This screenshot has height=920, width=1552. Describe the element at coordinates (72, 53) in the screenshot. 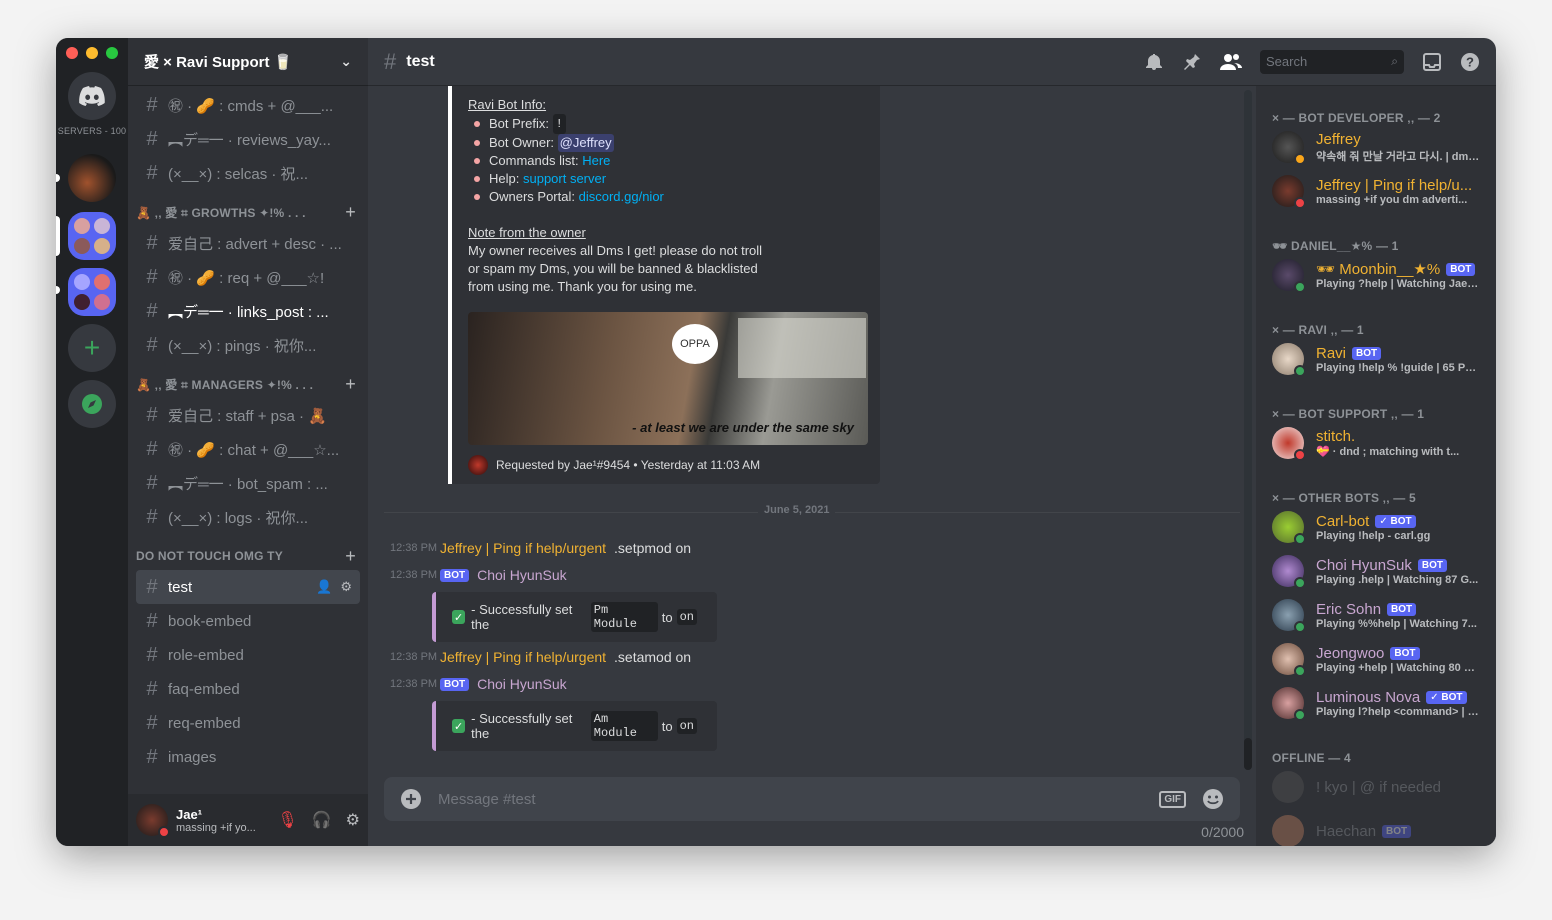

I see `close-window-button` at that location.